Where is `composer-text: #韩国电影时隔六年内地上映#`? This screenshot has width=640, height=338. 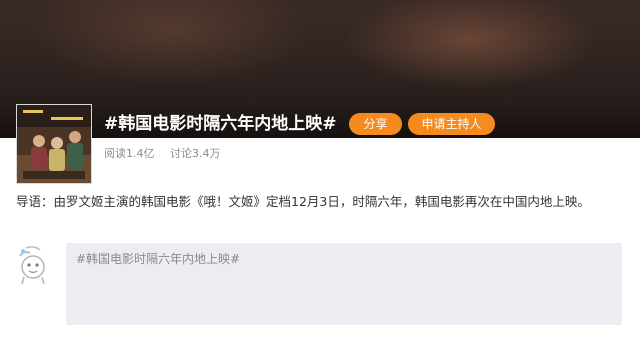 composer-text: #韩国电影时隔六年内地上映# is located at coordinates (158, 259).